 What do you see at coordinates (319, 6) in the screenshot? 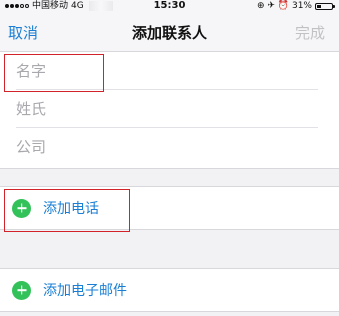
I see `battery-fill` at bounding box center [319, 6].